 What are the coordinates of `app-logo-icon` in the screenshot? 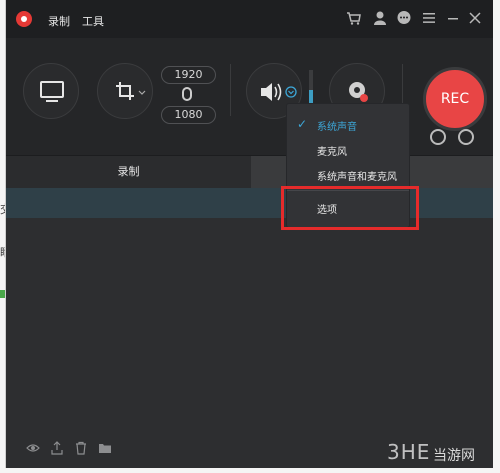 It's located at (24, 19).